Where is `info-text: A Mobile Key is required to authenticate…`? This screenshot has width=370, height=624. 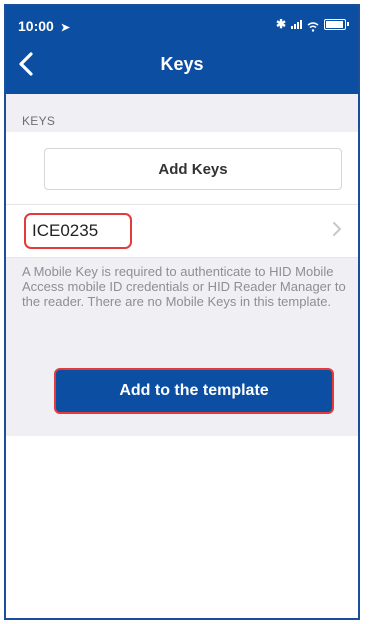
info-text: A Mobile Key is required to authenticate… is located at coordinates (184, 286).